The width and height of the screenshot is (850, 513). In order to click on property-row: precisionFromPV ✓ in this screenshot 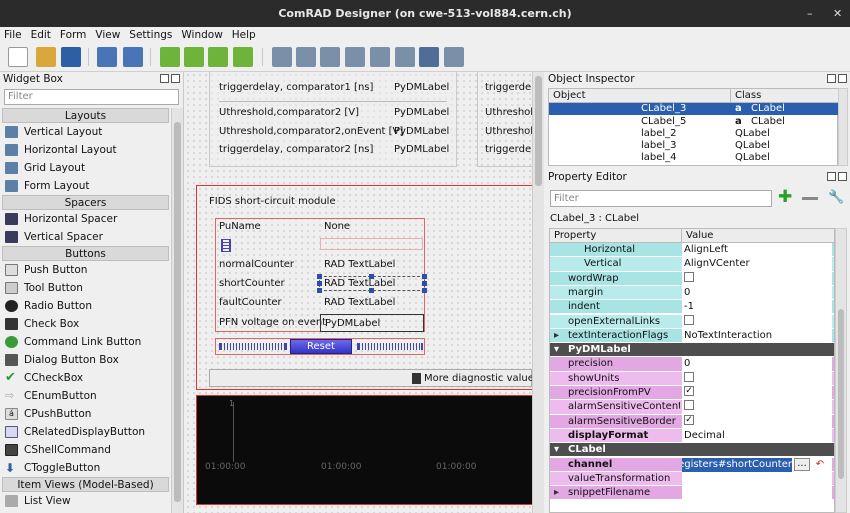, I will do `click(692, 393)`.